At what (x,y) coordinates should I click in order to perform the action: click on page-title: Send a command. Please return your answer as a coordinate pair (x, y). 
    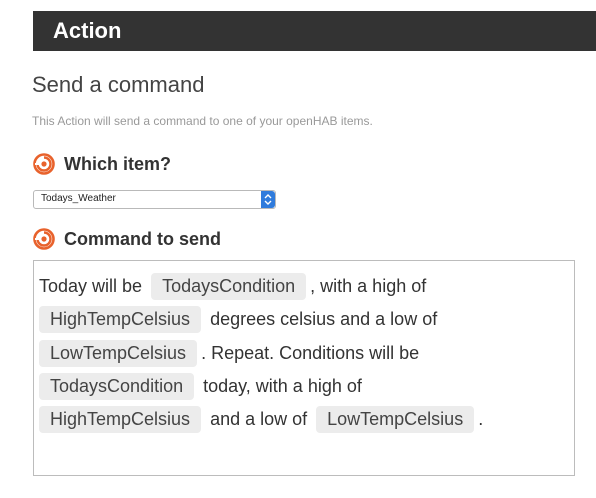
    Looking at the image, I should click on (118, 84).